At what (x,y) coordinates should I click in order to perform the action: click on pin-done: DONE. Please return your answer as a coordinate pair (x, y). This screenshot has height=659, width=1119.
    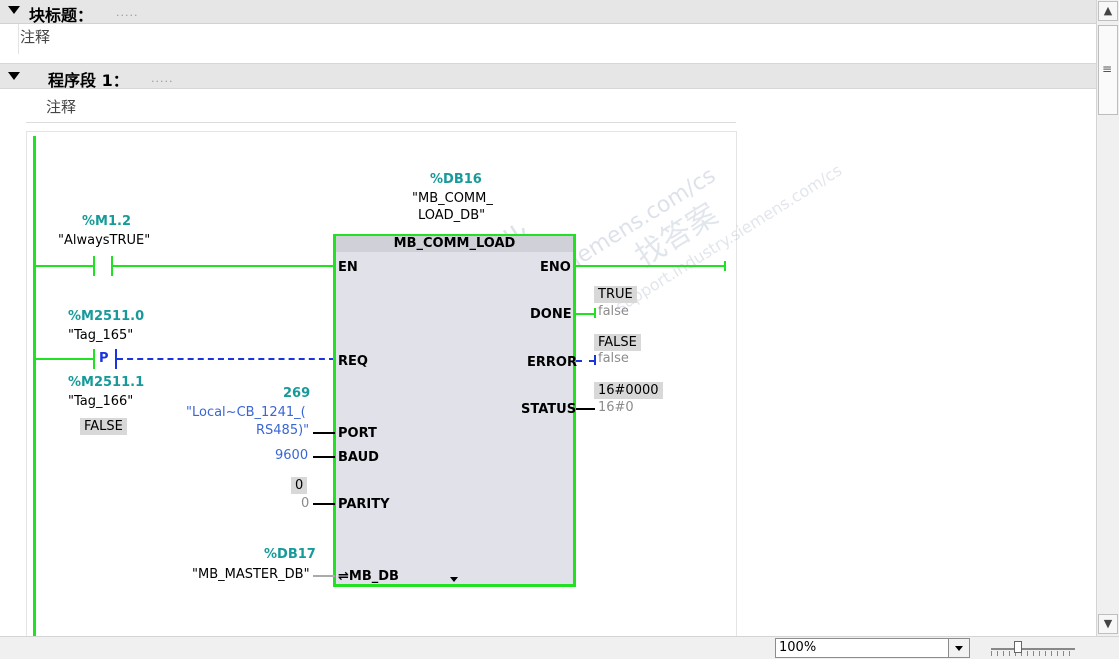
    Looking at the image, I should click on (551, 314).